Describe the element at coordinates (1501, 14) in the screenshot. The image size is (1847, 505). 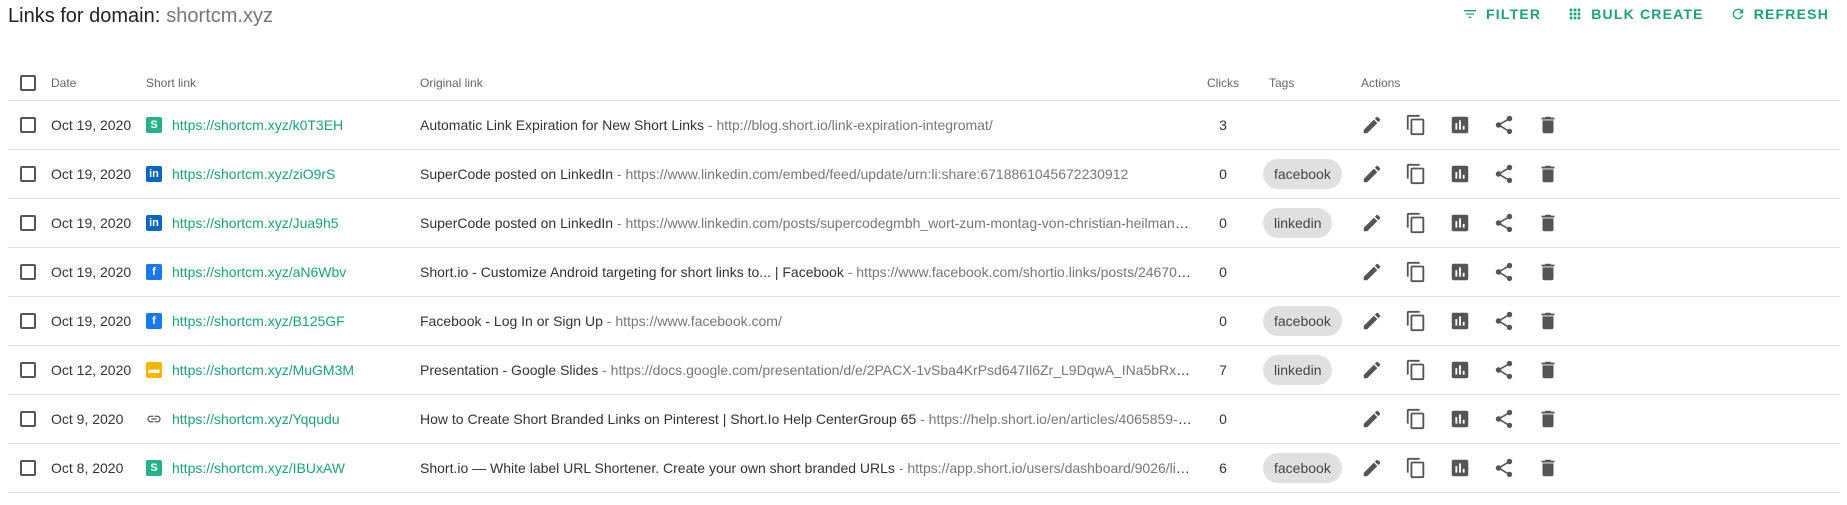
I see `filter-button: FILTER` at that location.